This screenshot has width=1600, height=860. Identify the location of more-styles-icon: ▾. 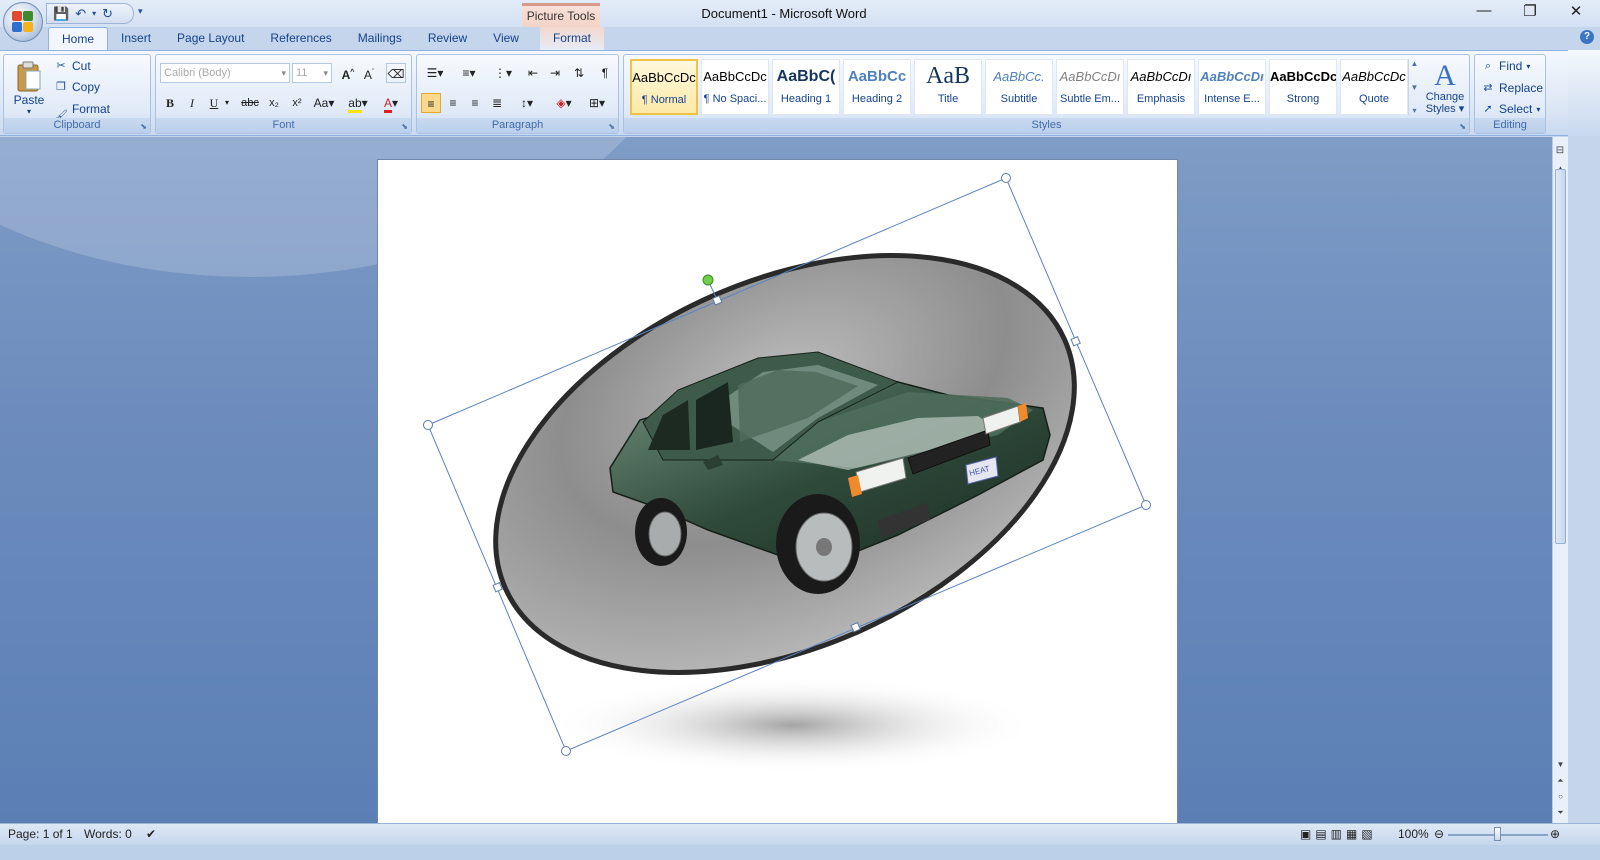
(1414, 110).